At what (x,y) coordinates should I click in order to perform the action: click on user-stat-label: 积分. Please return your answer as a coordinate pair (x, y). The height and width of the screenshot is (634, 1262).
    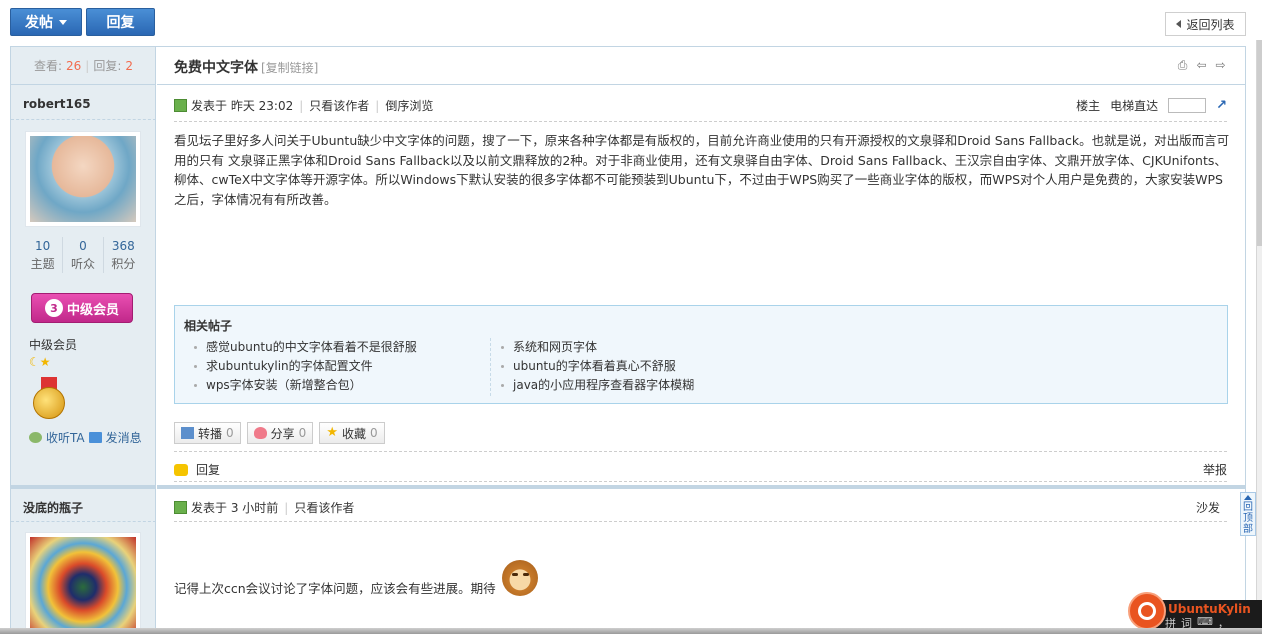
    Looking at the image, I should click on (123, 264).